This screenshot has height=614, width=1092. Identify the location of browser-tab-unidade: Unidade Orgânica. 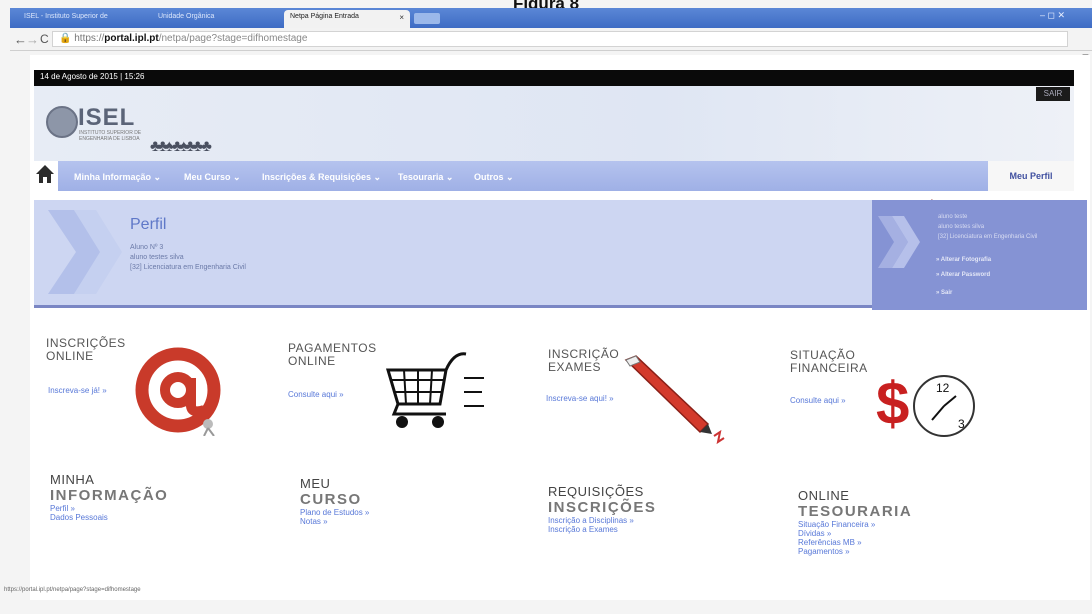
(216, 18).